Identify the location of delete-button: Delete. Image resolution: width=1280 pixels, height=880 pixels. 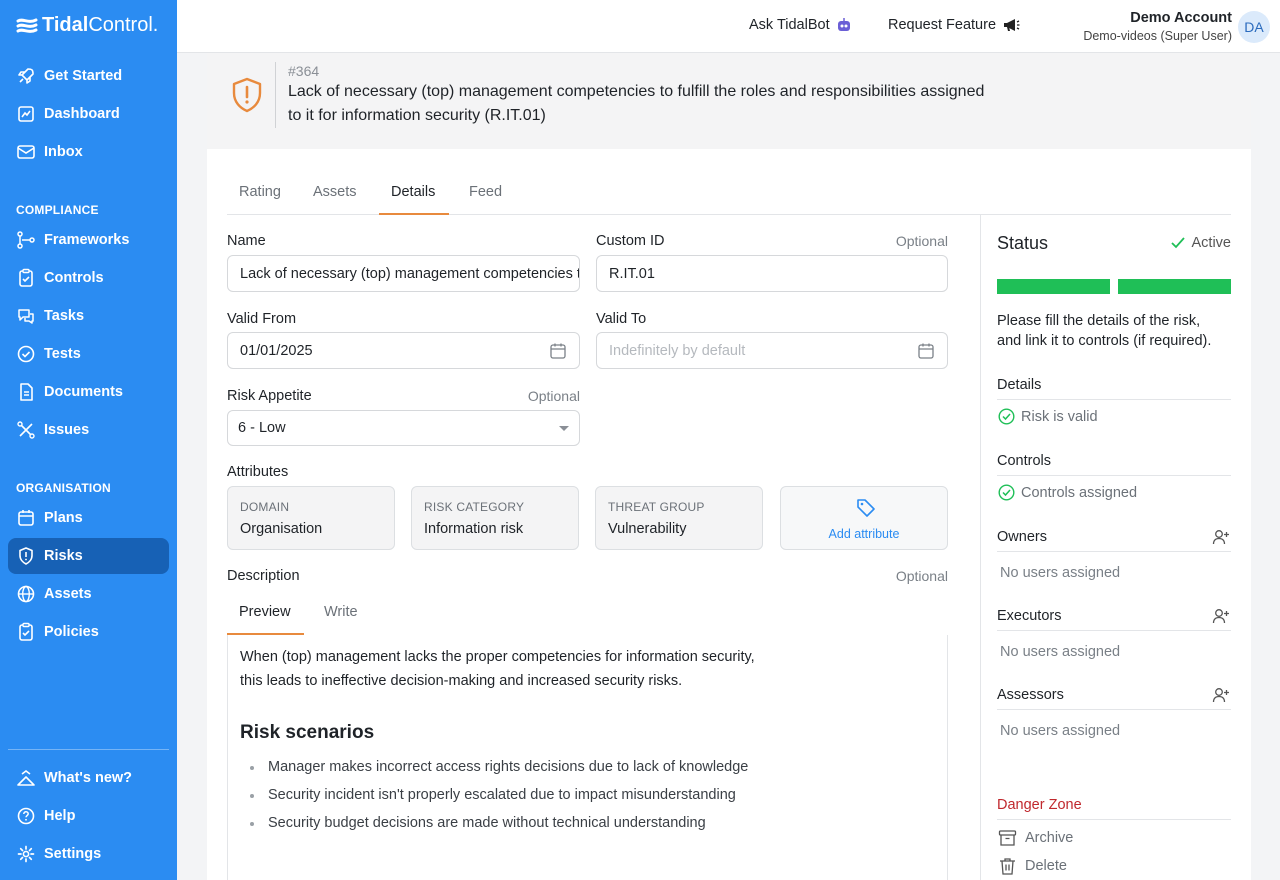
(1032, 866).